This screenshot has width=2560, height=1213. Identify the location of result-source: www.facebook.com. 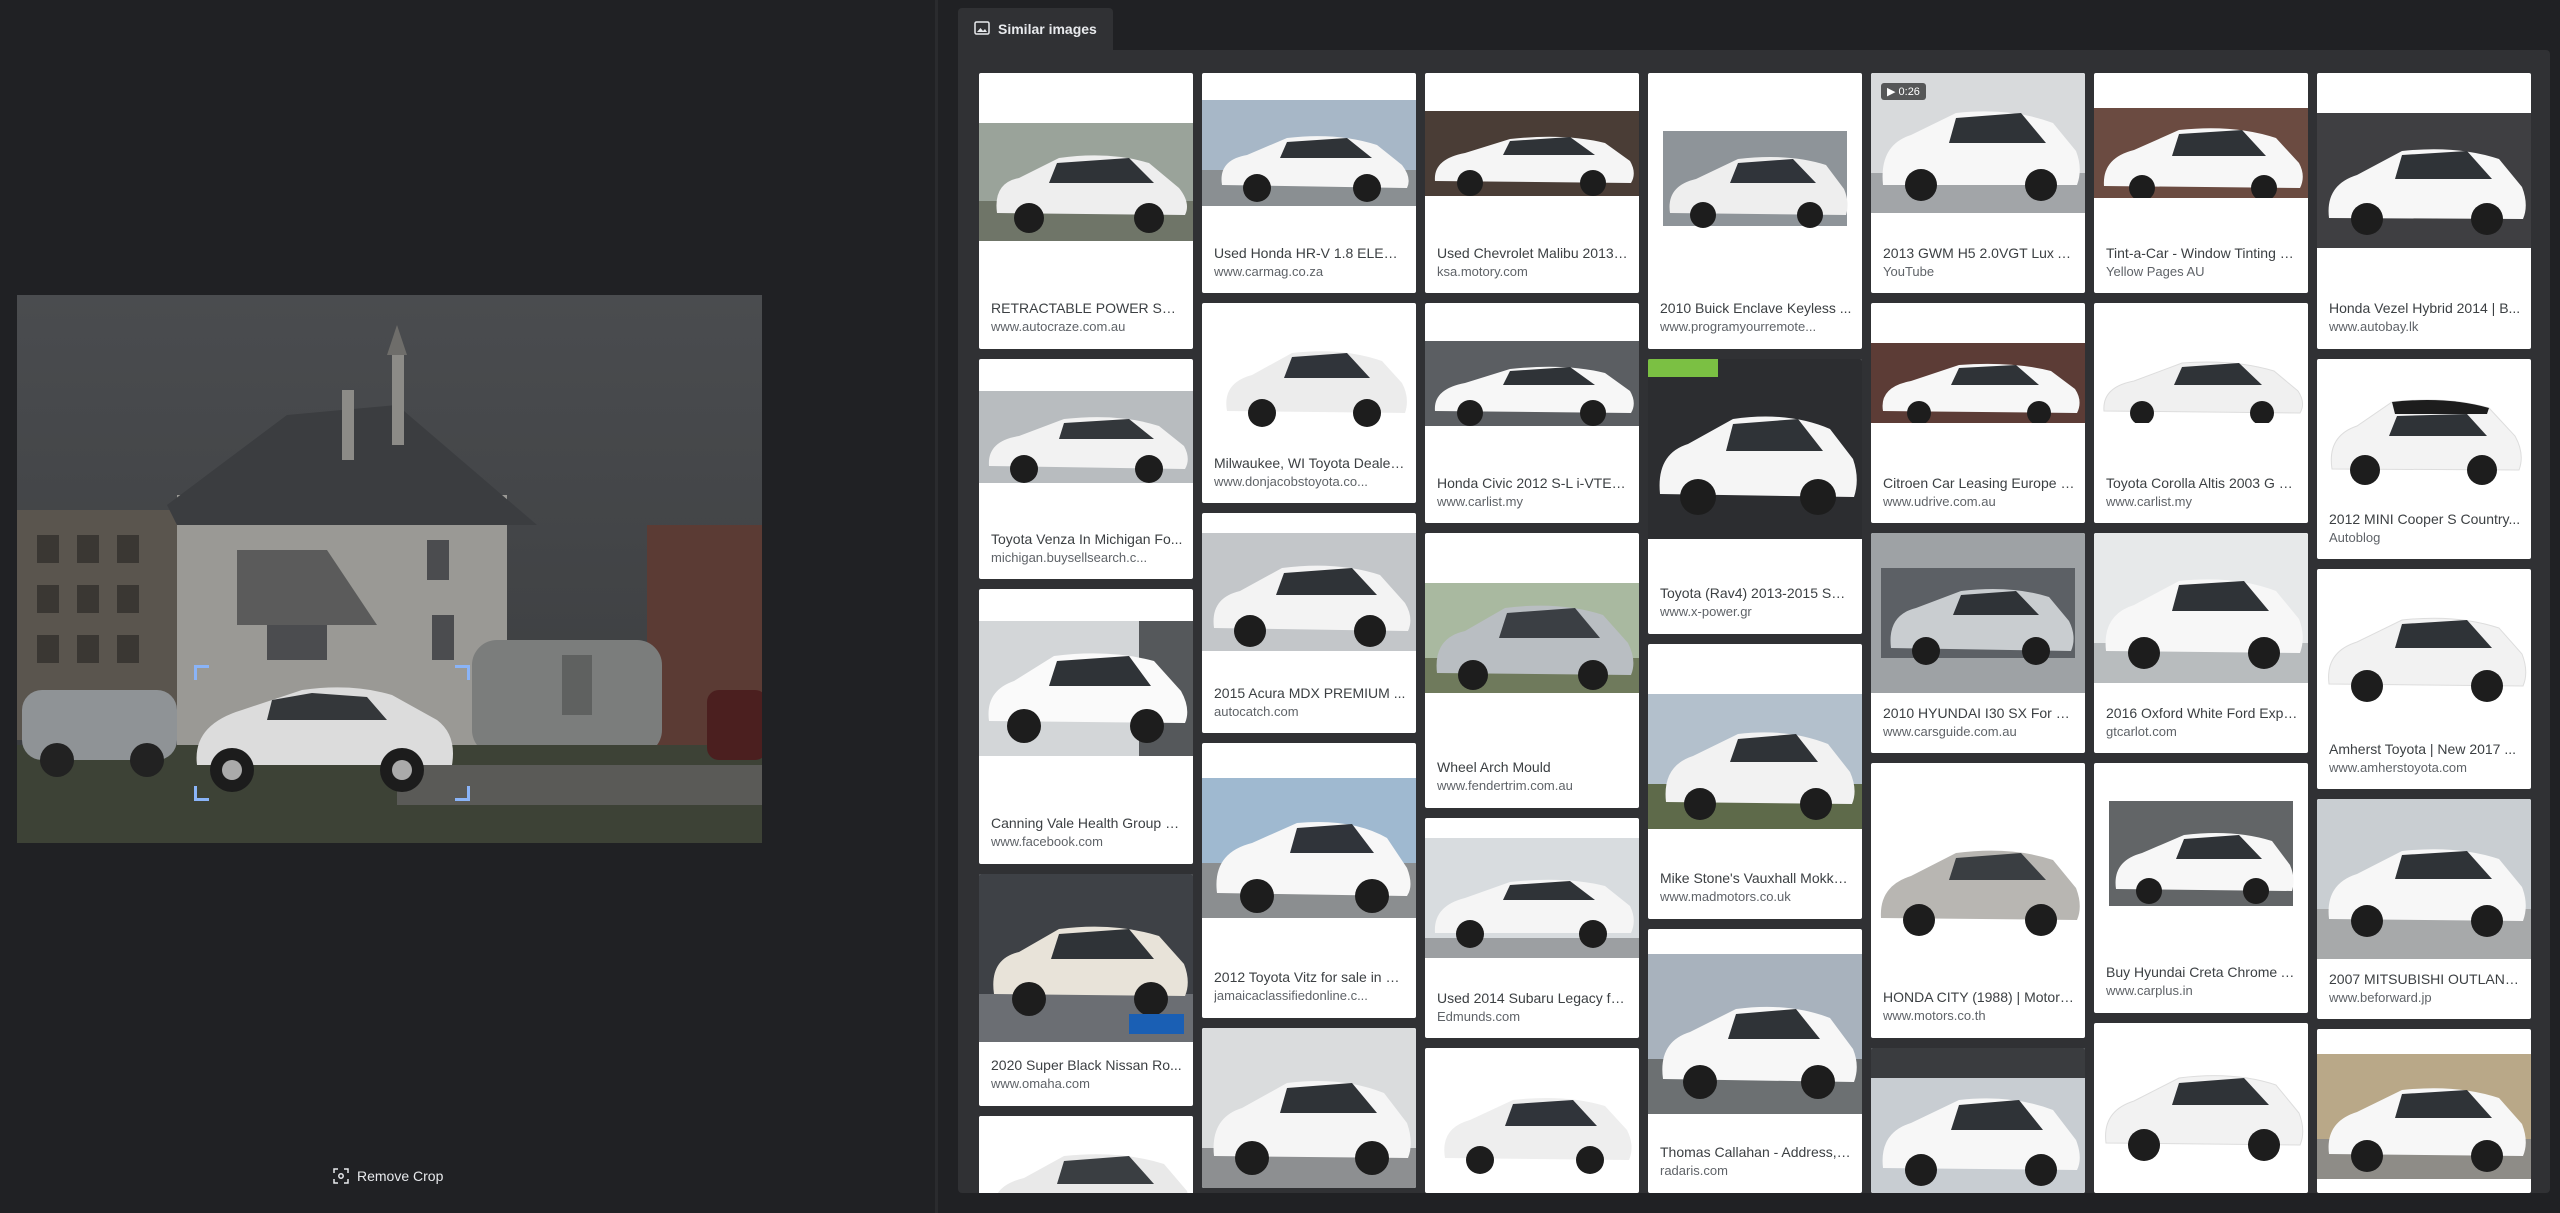
(1047, 841).